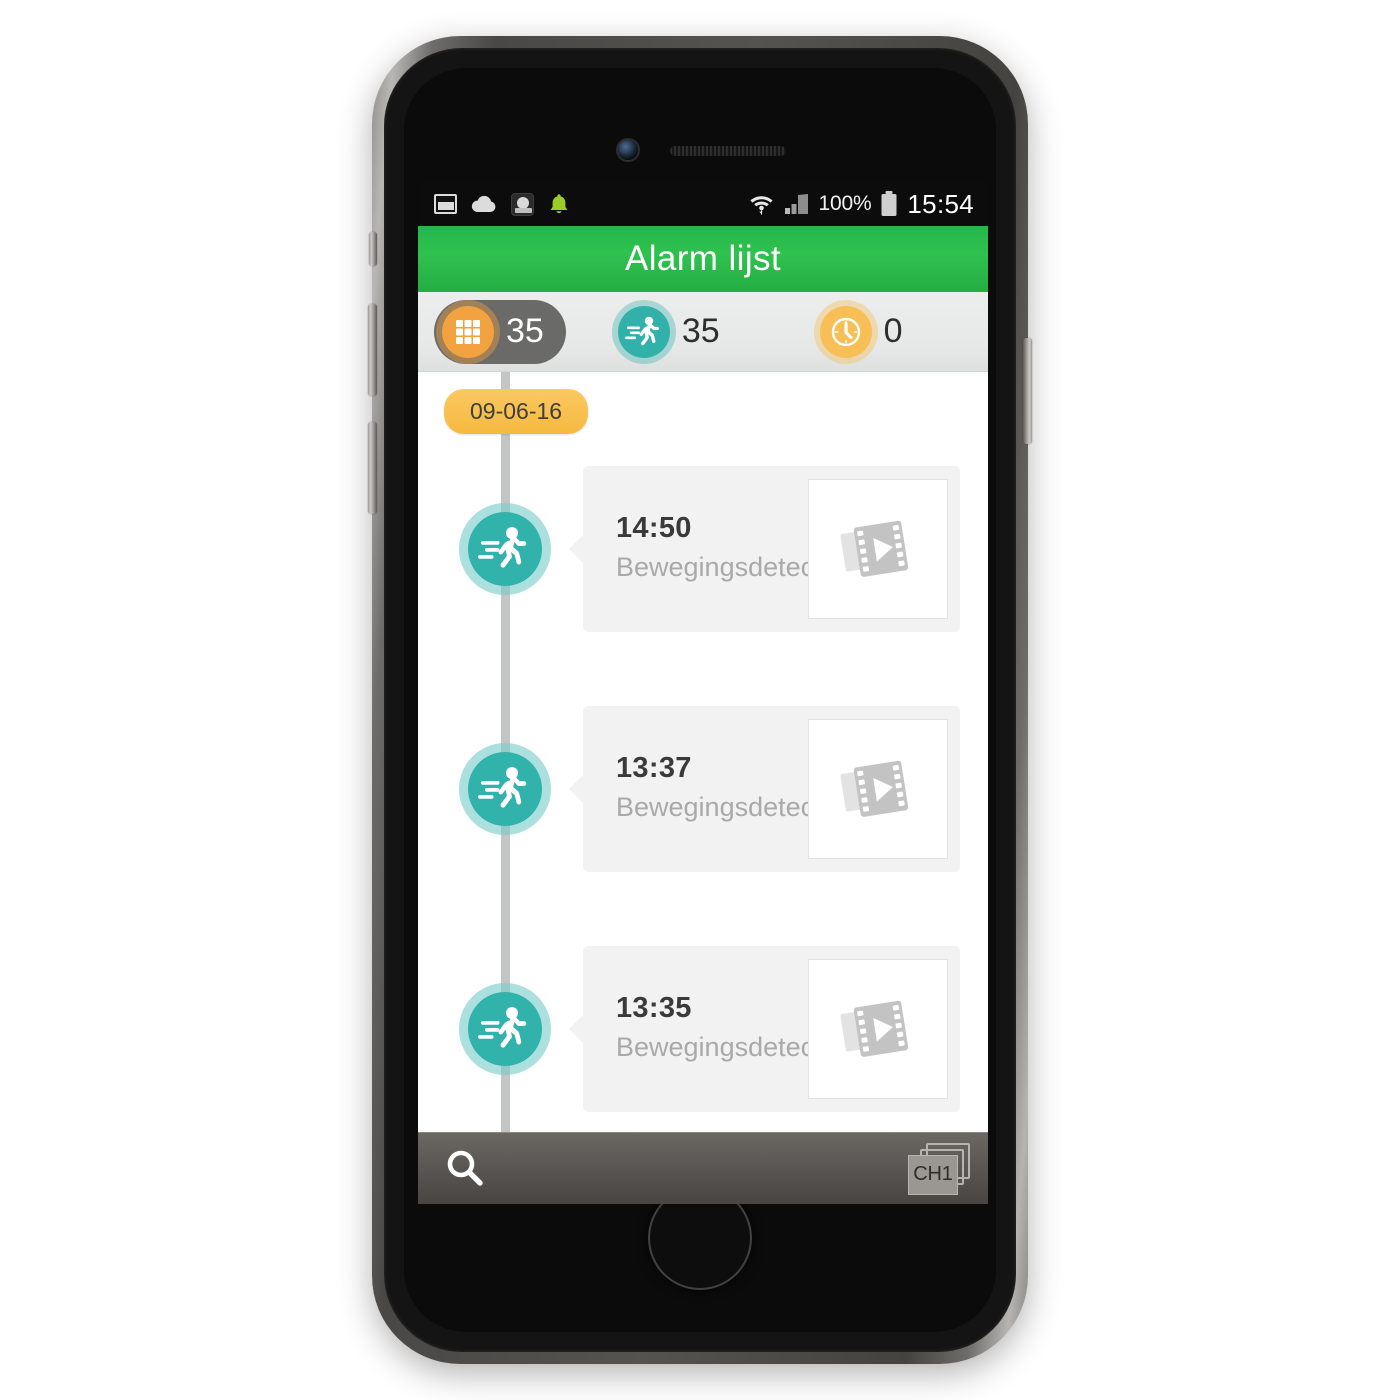 The width and height of the screenshot is (1400, 1400). What do you see at coordinates (1027, 391) in the screenshot?
I see `power-button` at bounding box center [1027, 391].